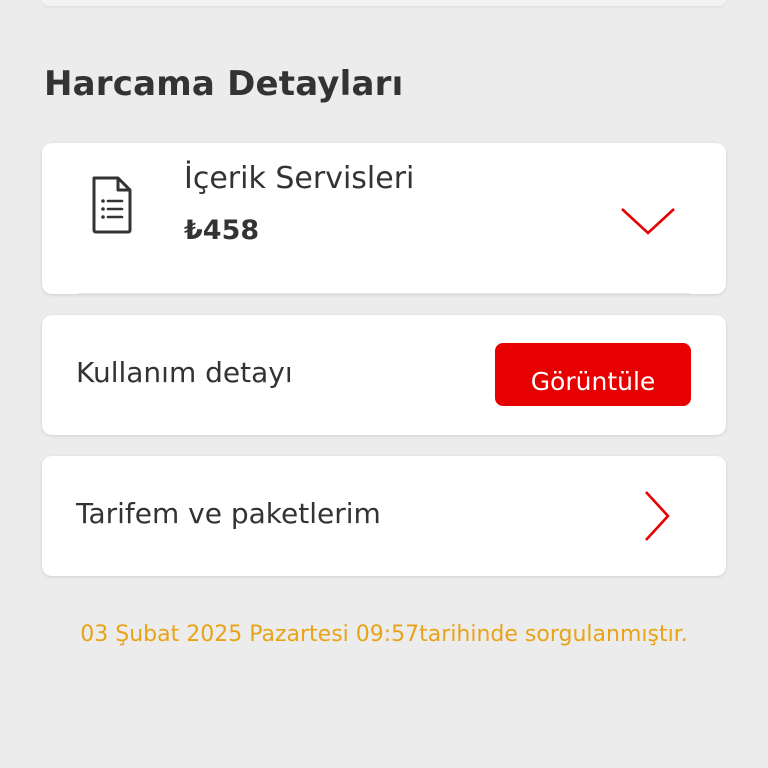  I want to click on usage-detail-label: Kullanım detayı, so click(184, 372).